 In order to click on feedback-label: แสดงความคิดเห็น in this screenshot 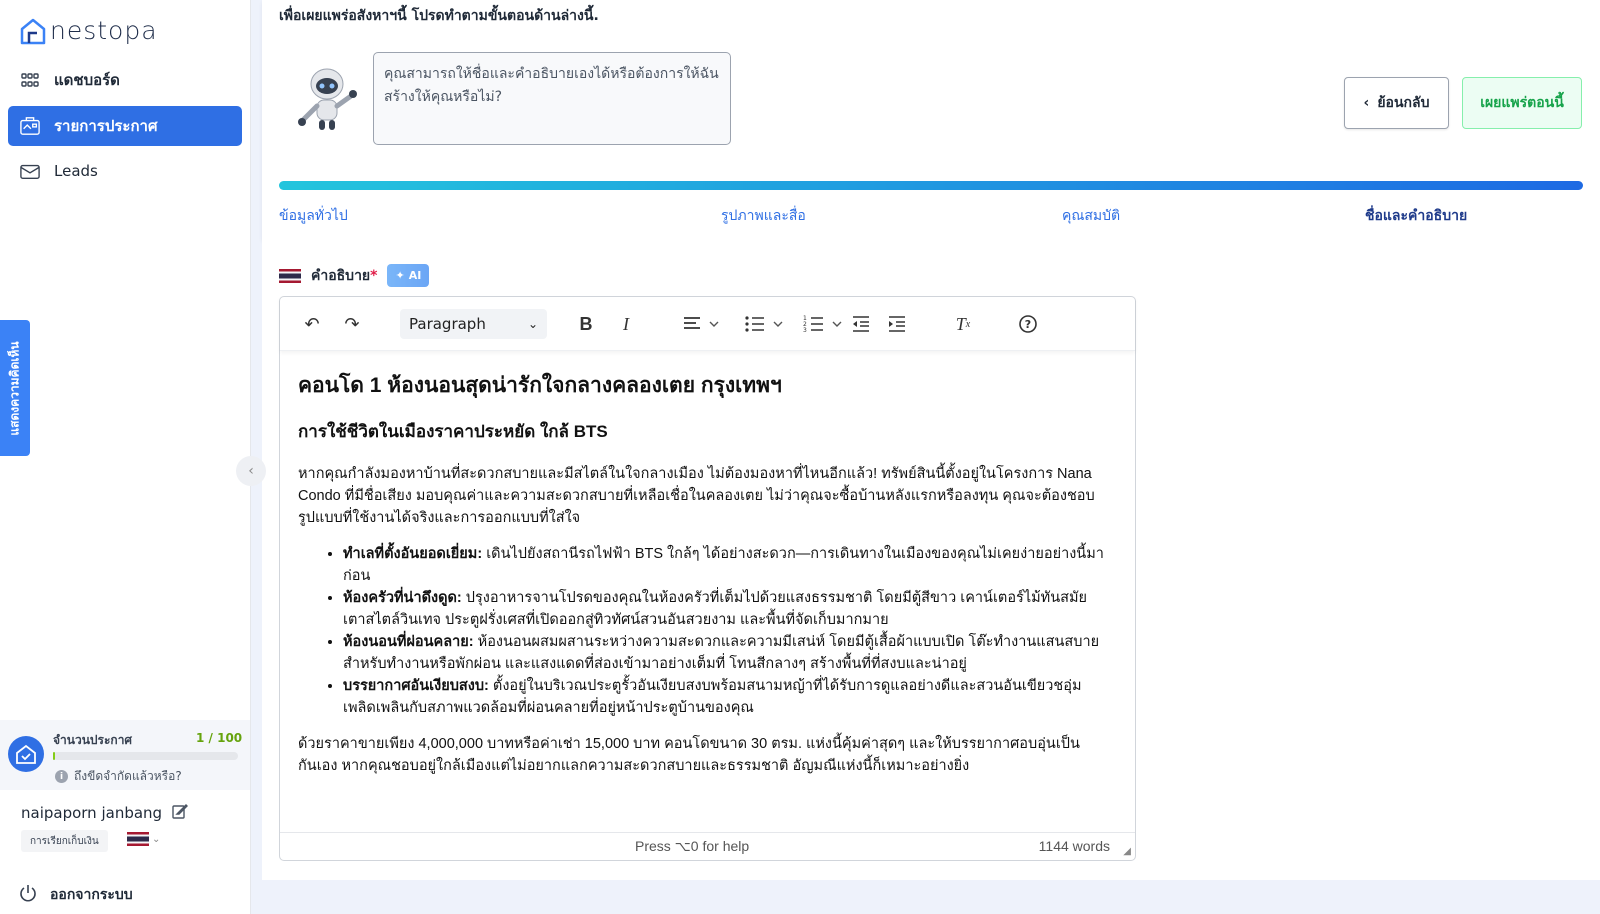, I will do `click(14, 388)`.